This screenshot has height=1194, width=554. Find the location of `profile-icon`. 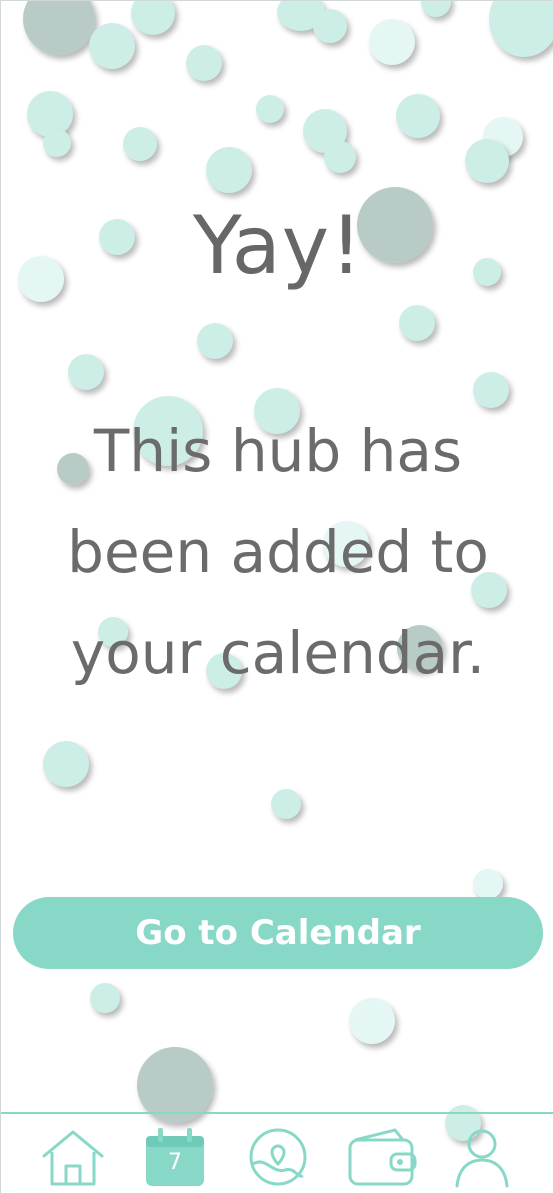

profile-icon is located at coordinates (482, 1158).